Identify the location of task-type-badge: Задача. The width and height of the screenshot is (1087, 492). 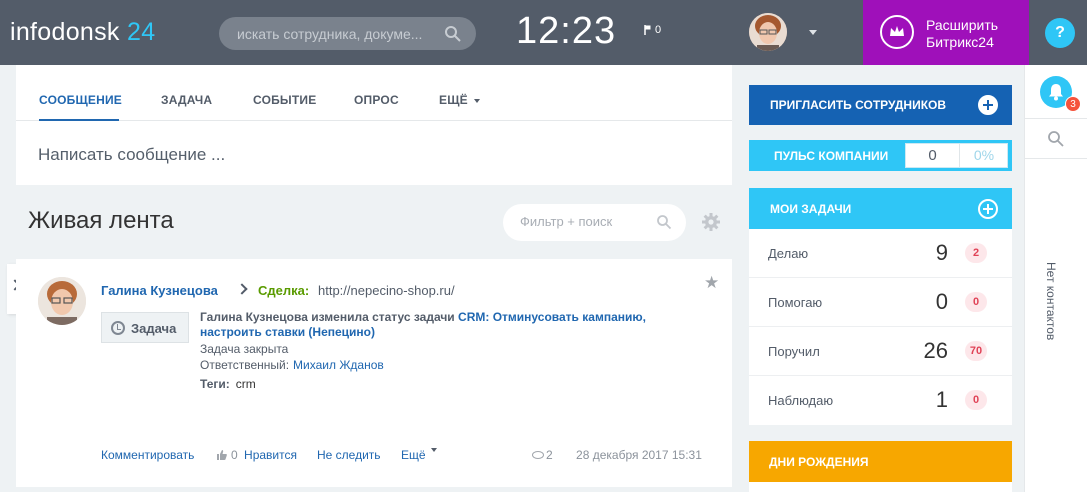
(145, 327).